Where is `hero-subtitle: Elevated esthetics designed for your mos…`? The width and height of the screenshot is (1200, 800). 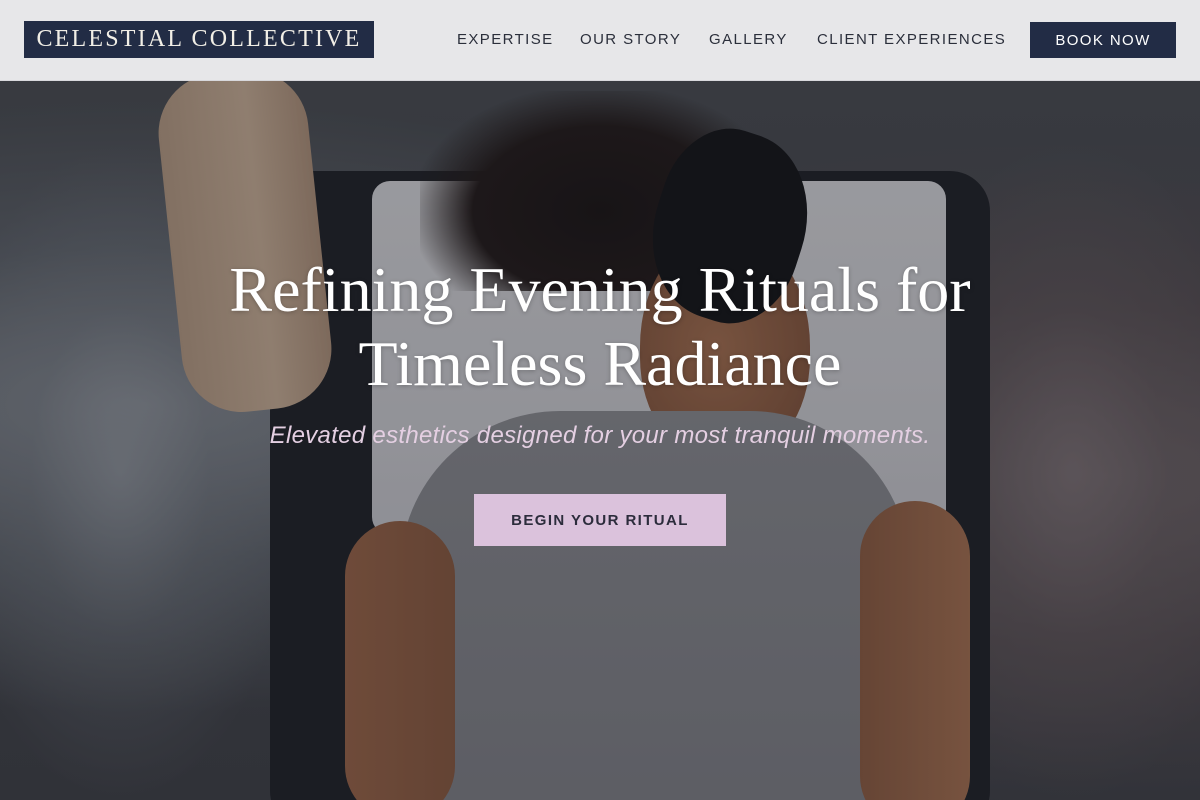 hero-subtitle: Elevated esthetics designed for your mos… is located at coordinates (600, 435).